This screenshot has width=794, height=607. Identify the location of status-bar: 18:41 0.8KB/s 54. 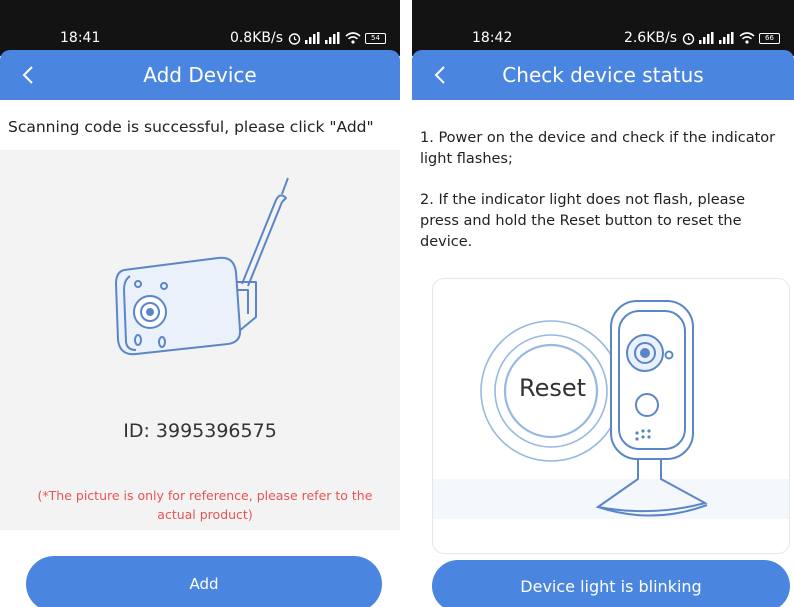
(200, 28).